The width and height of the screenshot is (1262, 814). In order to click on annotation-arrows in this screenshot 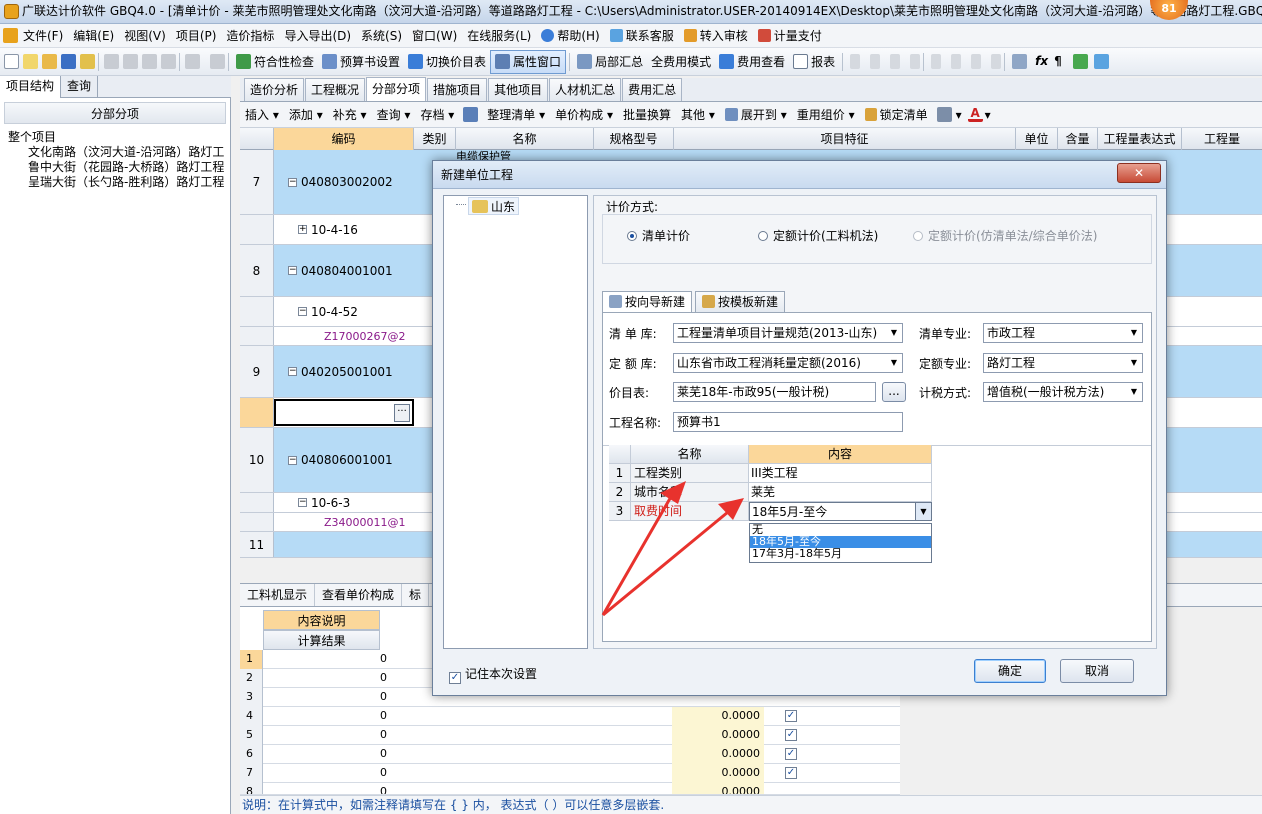, I will do `click(672, 549)`.